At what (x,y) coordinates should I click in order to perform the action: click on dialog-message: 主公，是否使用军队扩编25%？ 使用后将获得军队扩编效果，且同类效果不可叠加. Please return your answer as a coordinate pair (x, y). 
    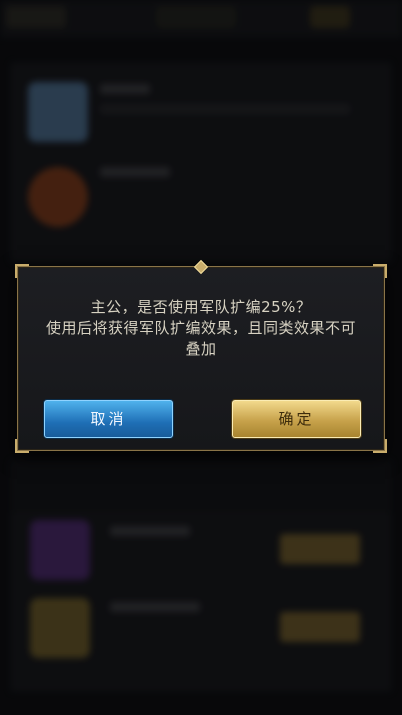
    Looking at the image, I should click on (200, 328).